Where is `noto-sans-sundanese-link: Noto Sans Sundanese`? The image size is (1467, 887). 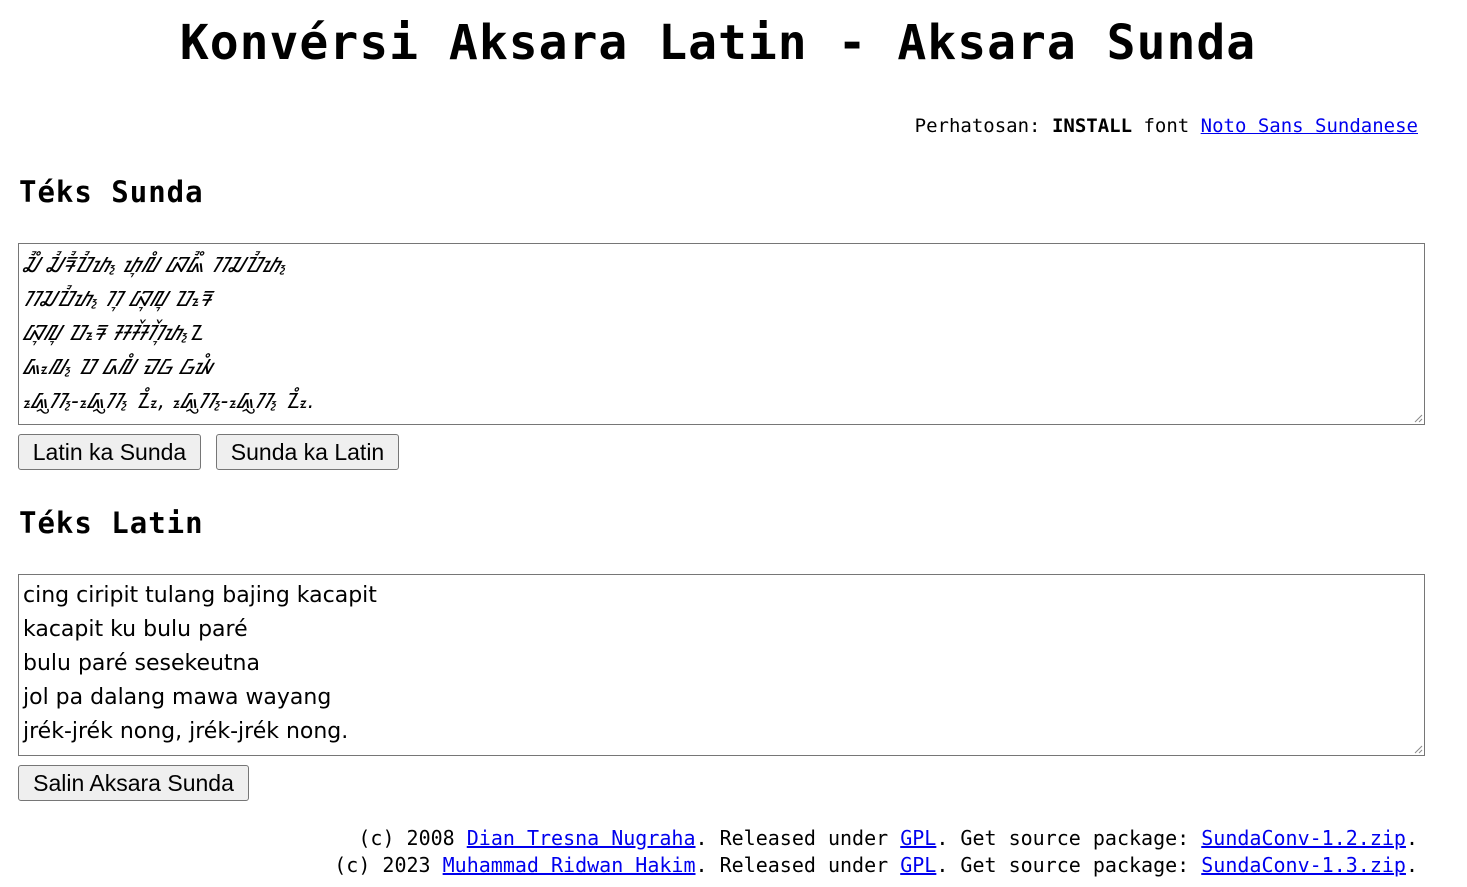 noto-sans-sundanese-link: Noto Sans Sundanese is located at coordinates (1309, 126).